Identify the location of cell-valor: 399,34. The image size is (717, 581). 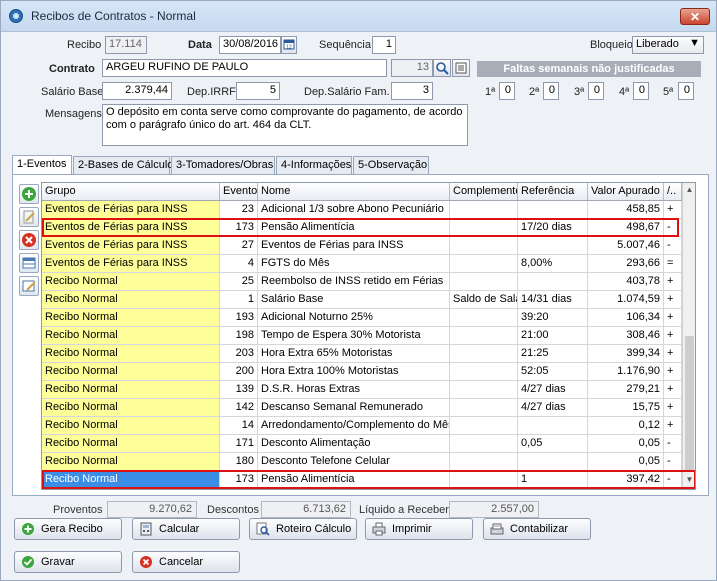
(626, 354).